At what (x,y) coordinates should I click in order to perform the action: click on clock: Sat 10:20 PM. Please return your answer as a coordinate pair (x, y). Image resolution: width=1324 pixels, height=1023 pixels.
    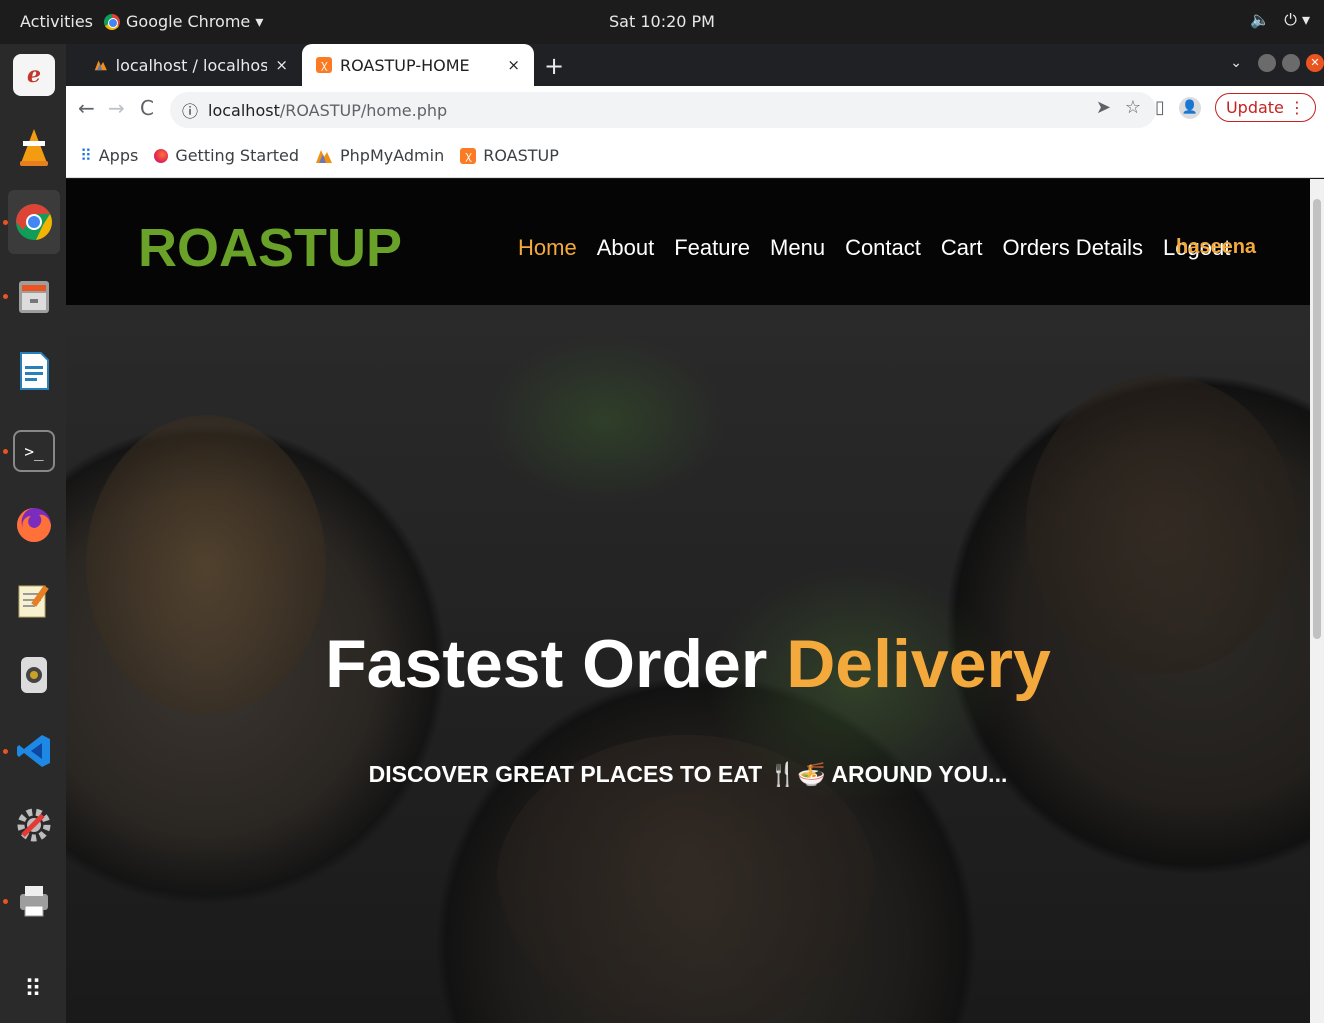
    Looking at the image, I should click on (662, 21).